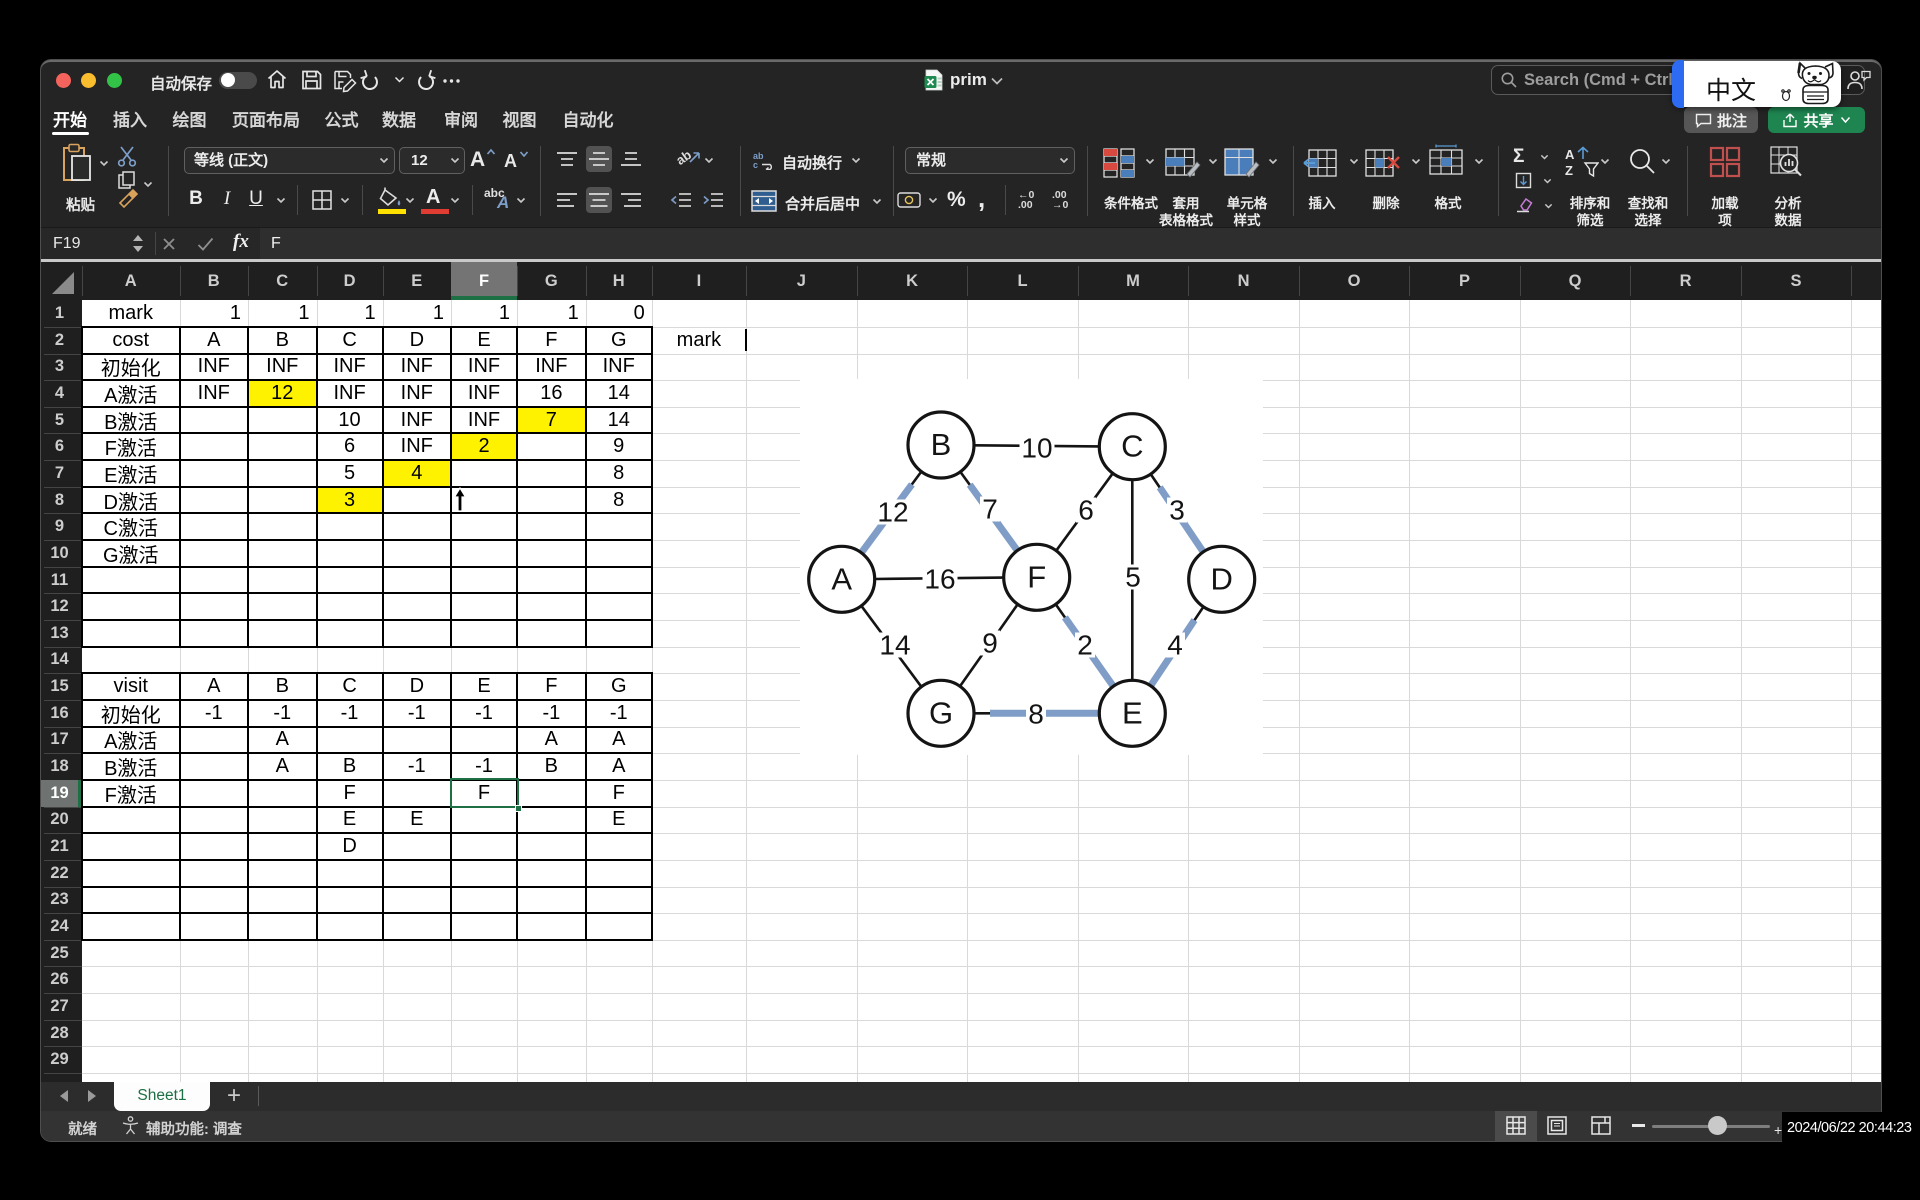  Describe the element at coordinates (1569, 170) in the screenshot. I see `svg-text: Z` at that location.